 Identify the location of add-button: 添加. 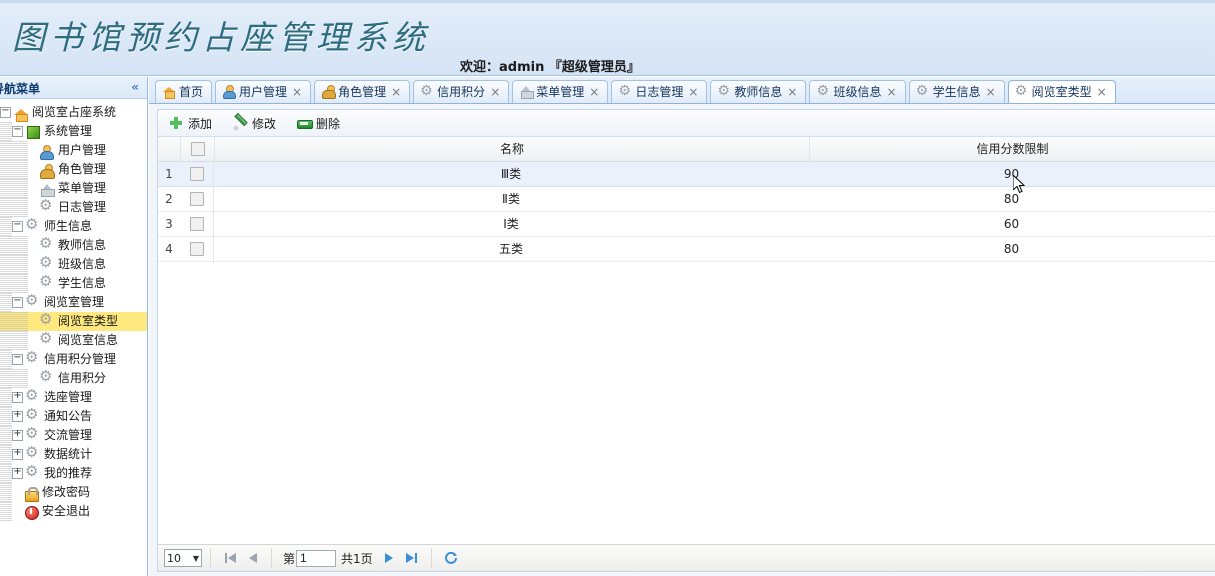
(190, 123).